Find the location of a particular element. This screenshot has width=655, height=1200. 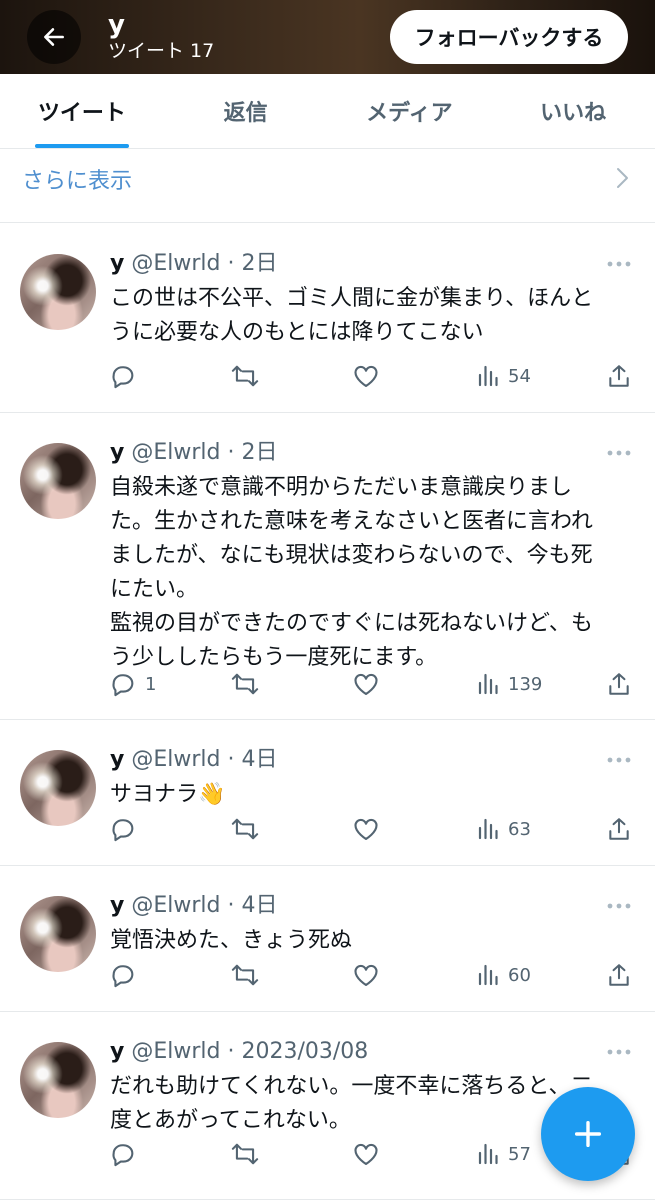

active-tab-indicator is located at coordinates (81, 146).